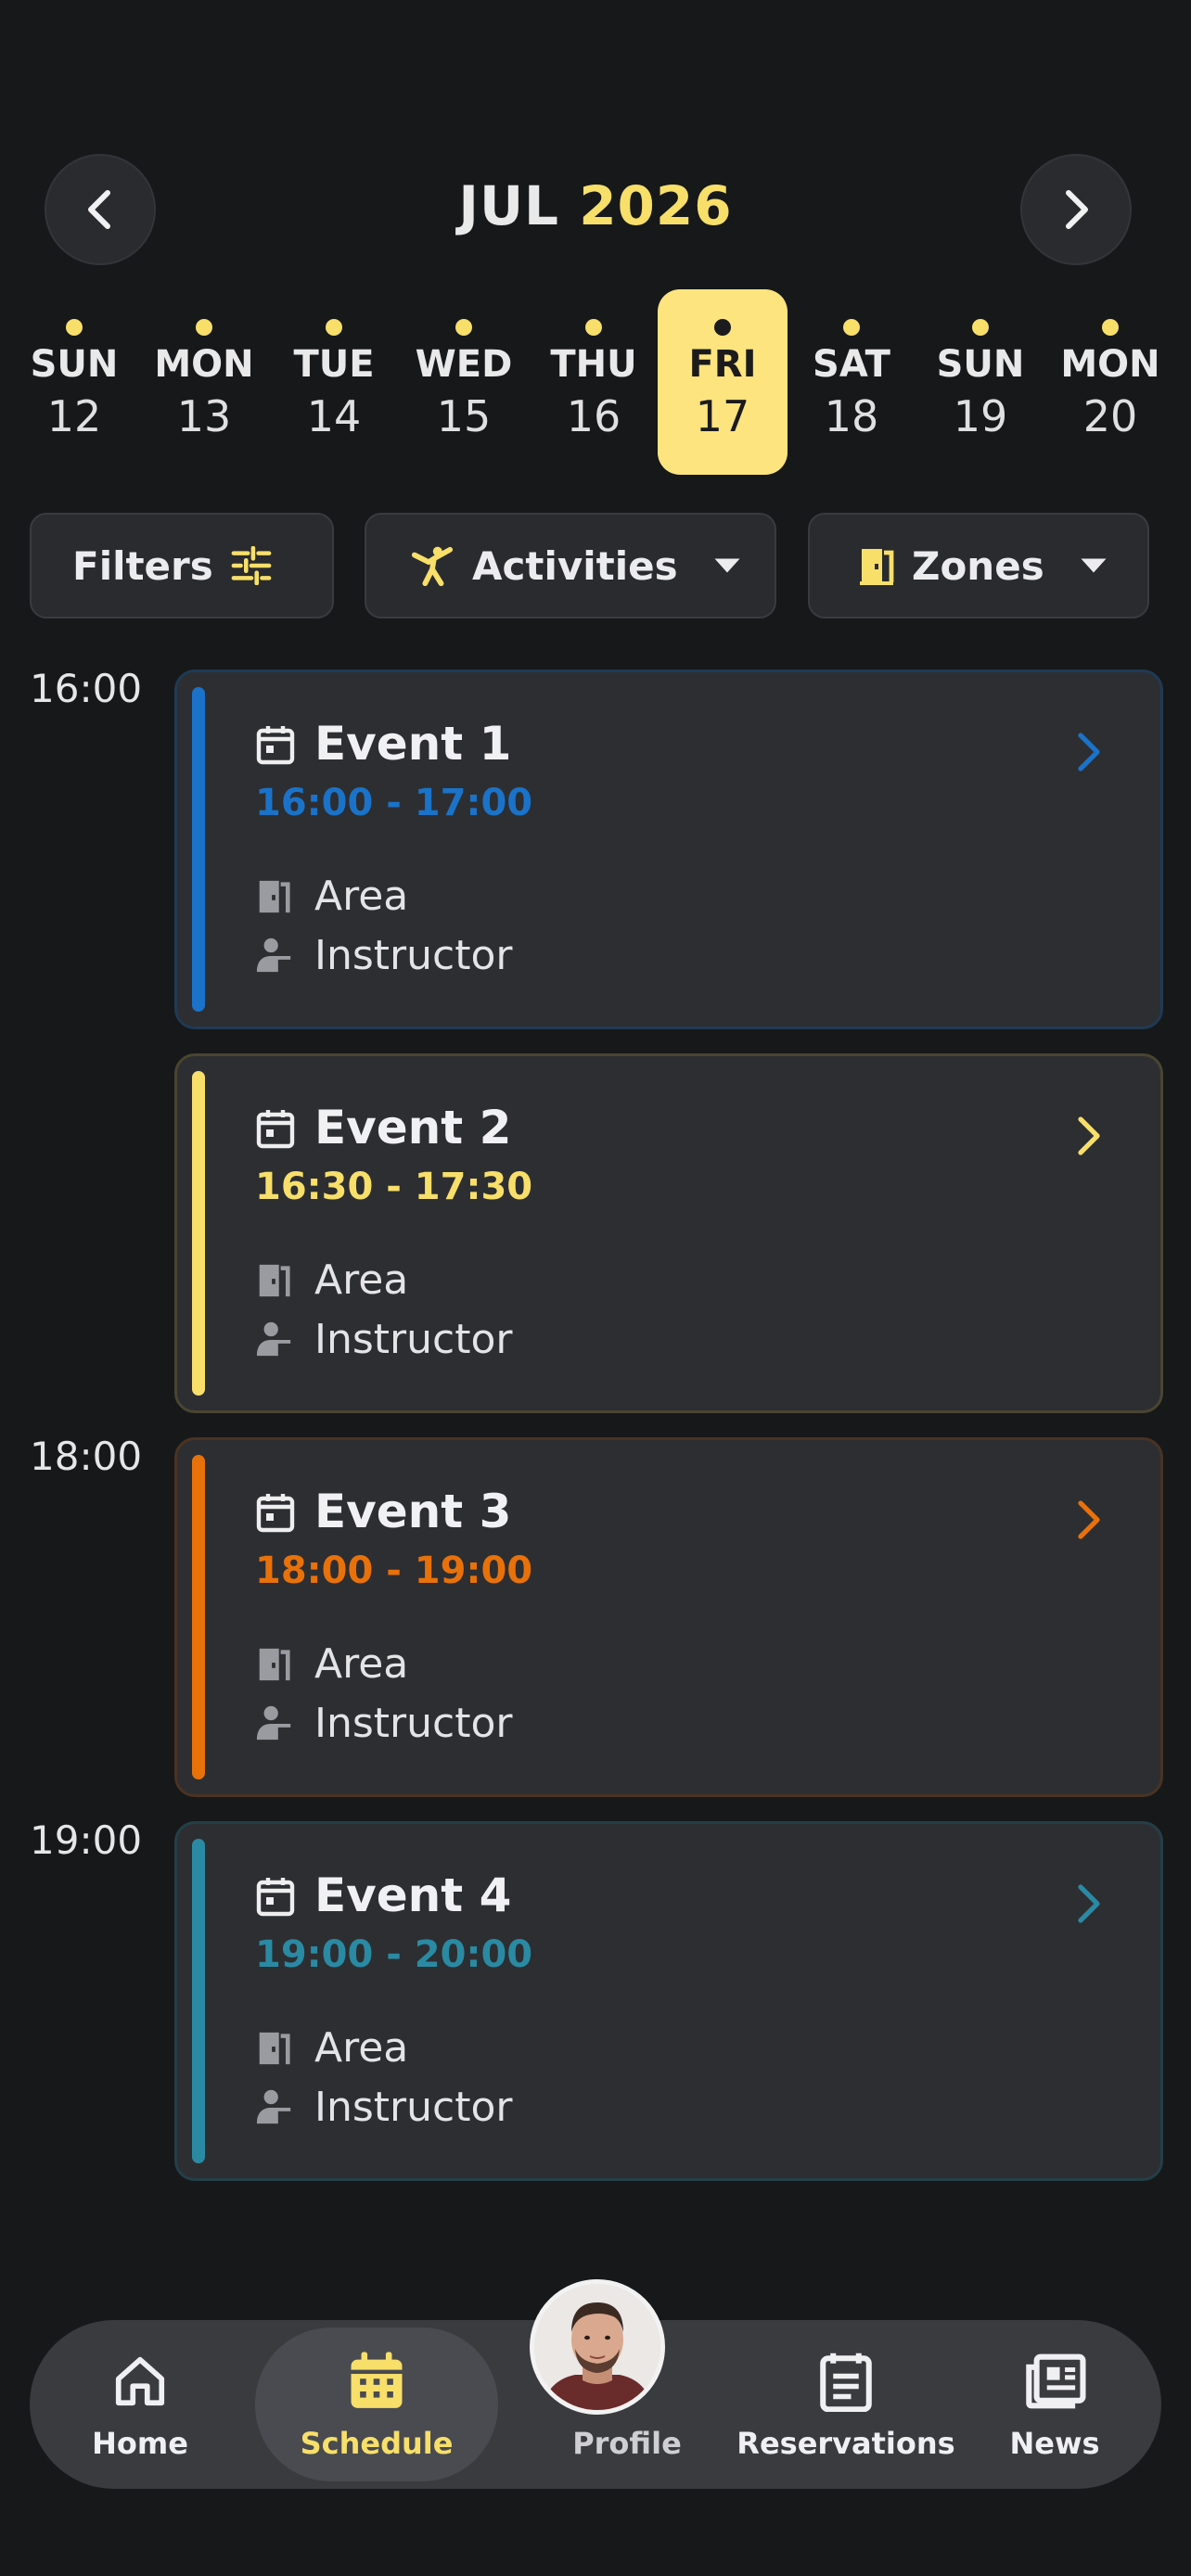 Image resolution: width=1191 pixels, height=2576 pixels. I want to click on nav-home-label: Home, so click(140, 2444).